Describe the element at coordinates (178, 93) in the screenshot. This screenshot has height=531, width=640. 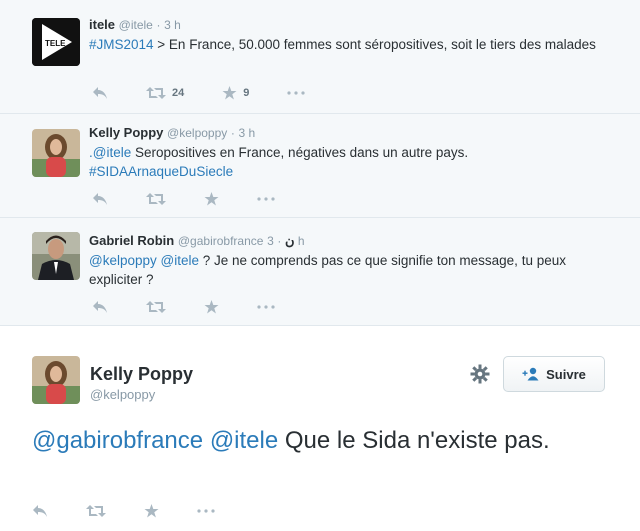
I see `retweet-count: 24` at that location.